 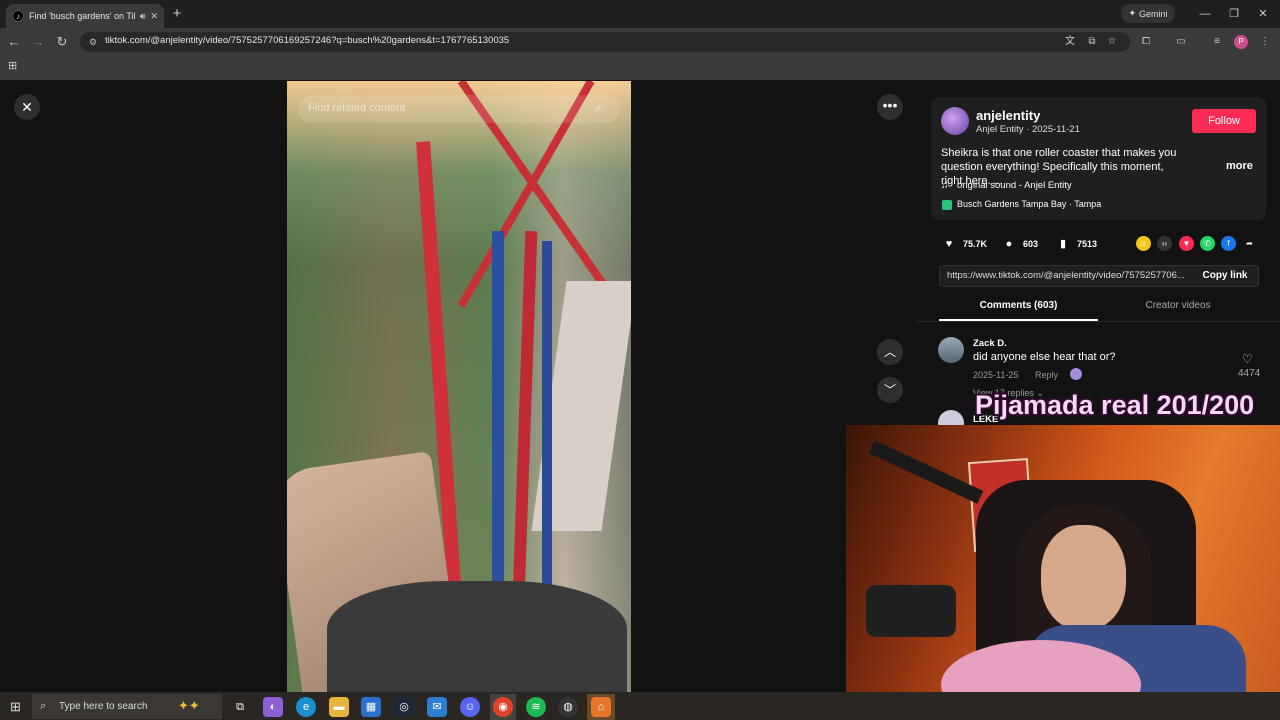 I want to click on save-count: 7513, so click(x=1087, y=244).